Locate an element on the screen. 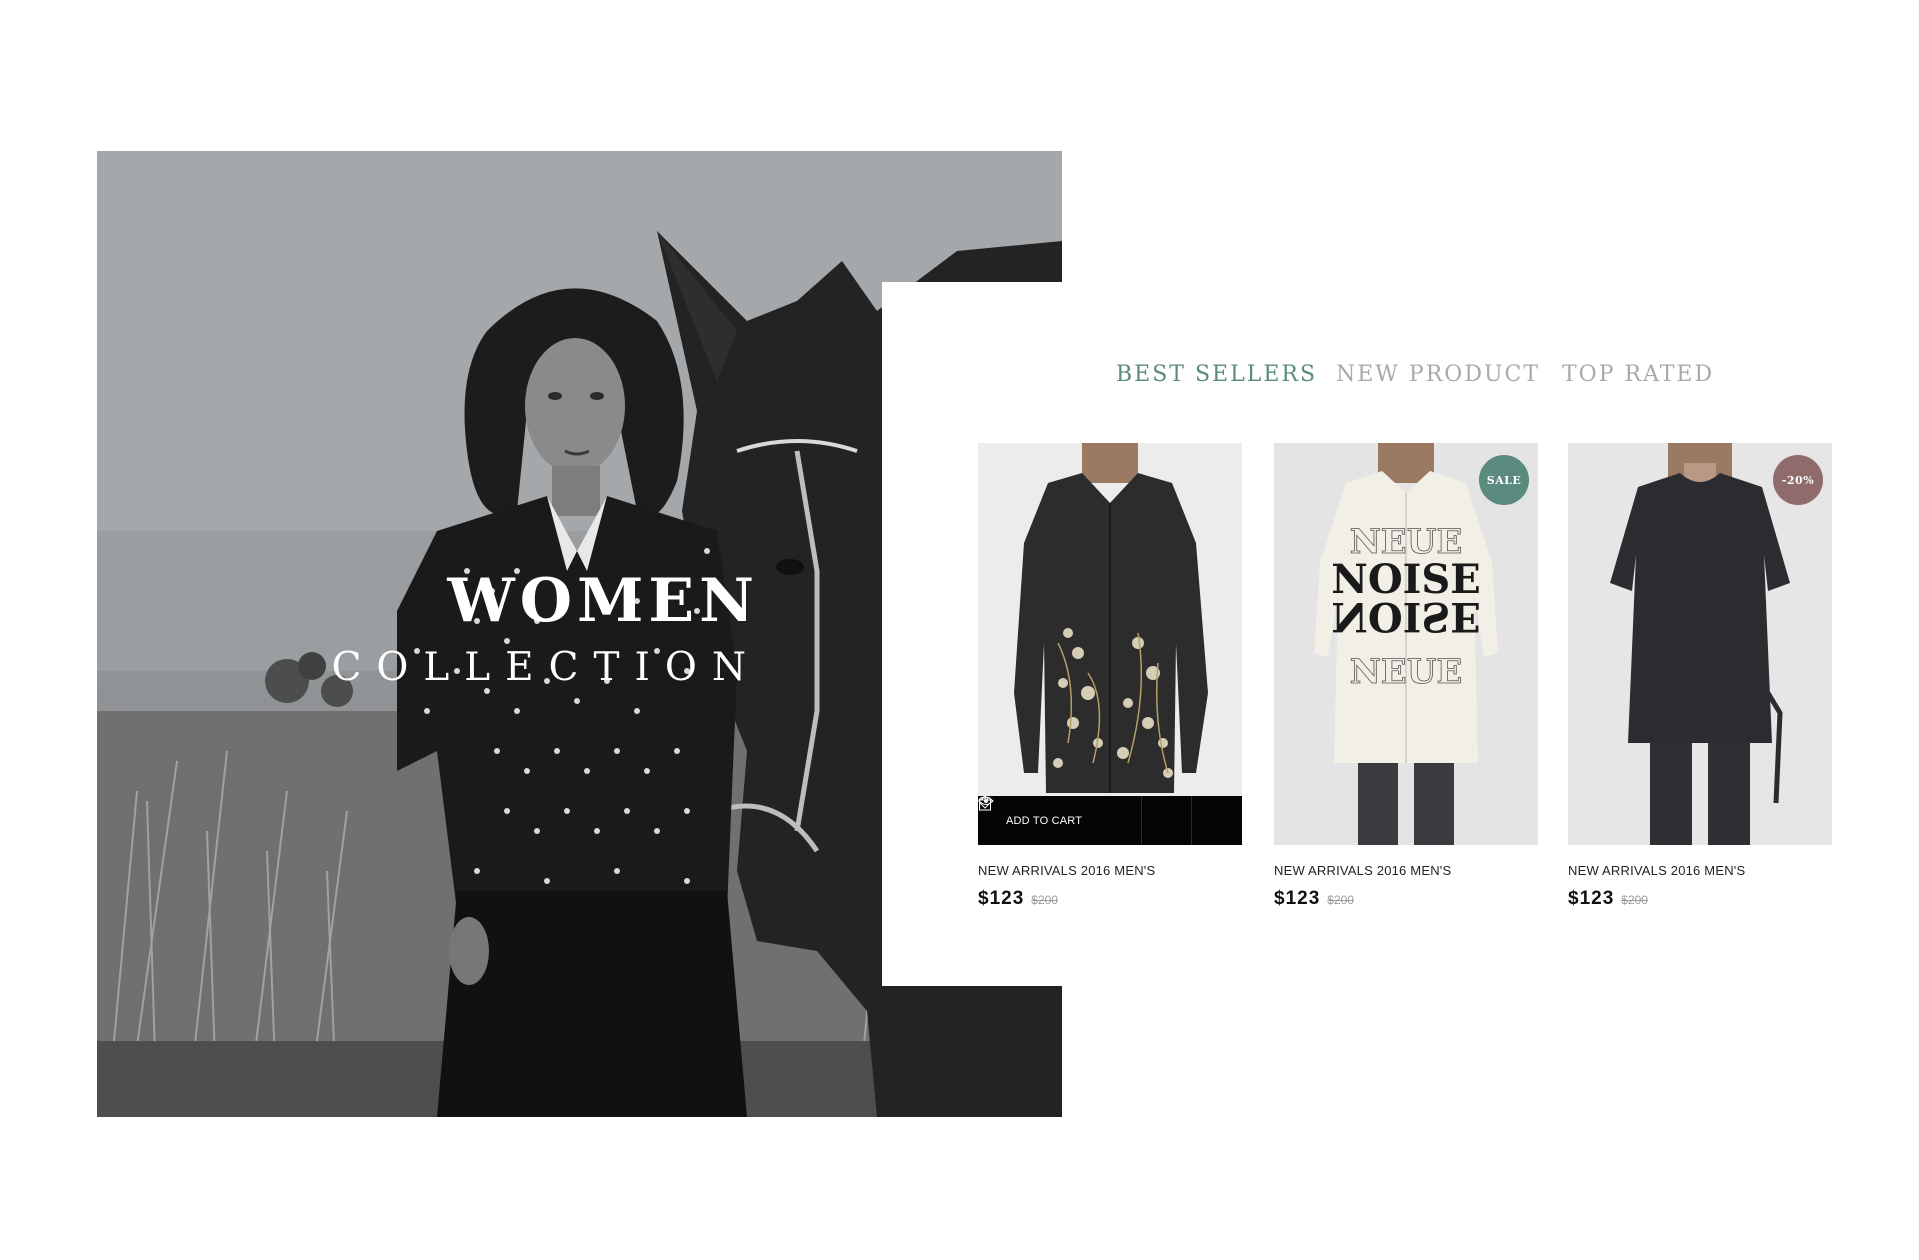  quick-view-button is located at coordinates (1110, 820).